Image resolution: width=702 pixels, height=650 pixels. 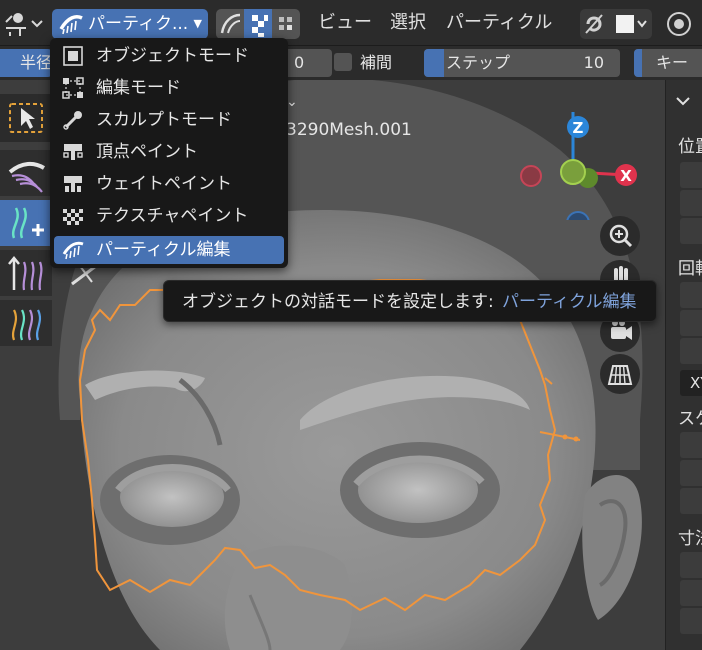 I want to click on add-tool, so click(x=26, y=223).